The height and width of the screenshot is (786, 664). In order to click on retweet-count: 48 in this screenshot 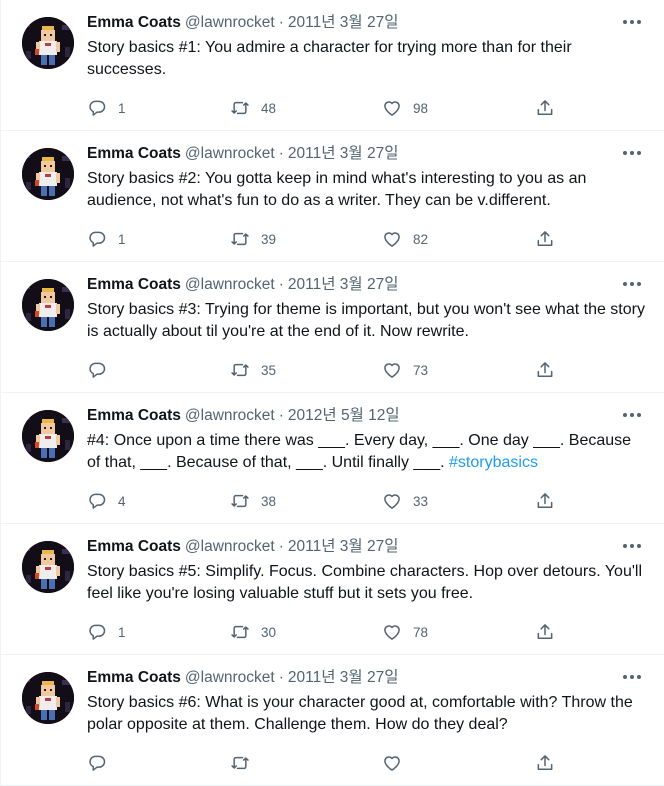, I will do `click(269, 108)`.